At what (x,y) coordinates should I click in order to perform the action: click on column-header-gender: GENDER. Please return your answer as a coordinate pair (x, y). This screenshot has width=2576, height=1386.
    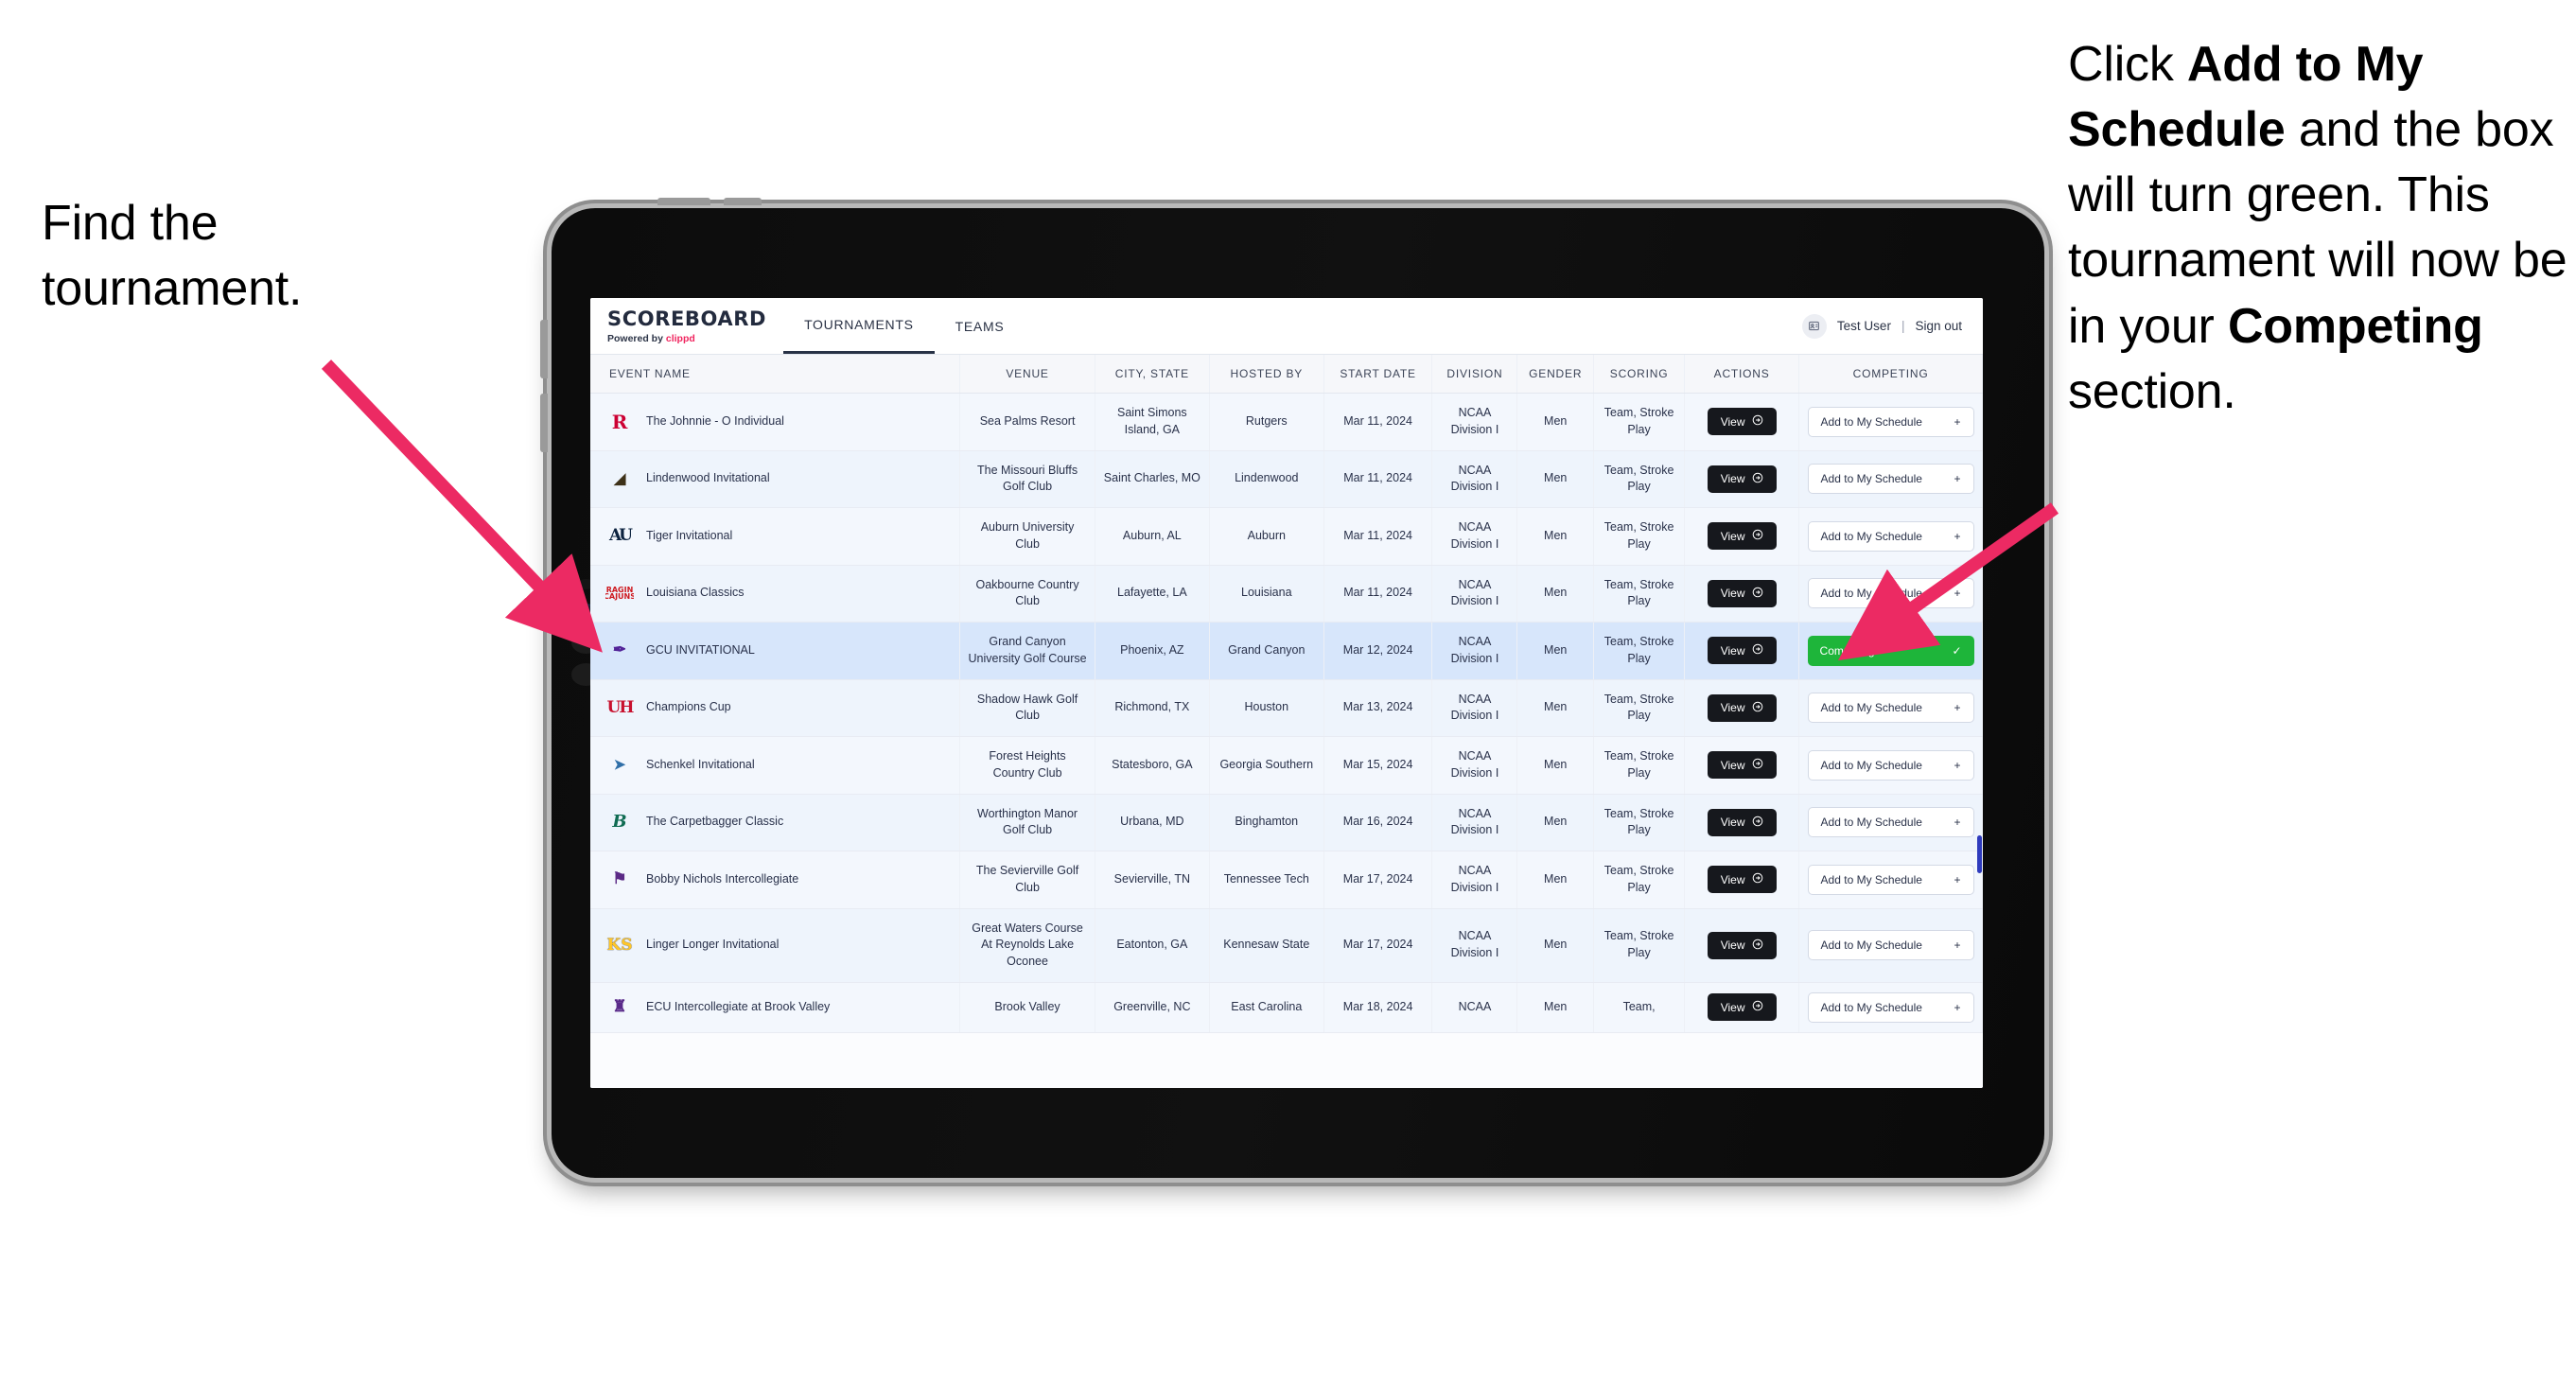
    Looking at the image, I should click on (1555, 374).